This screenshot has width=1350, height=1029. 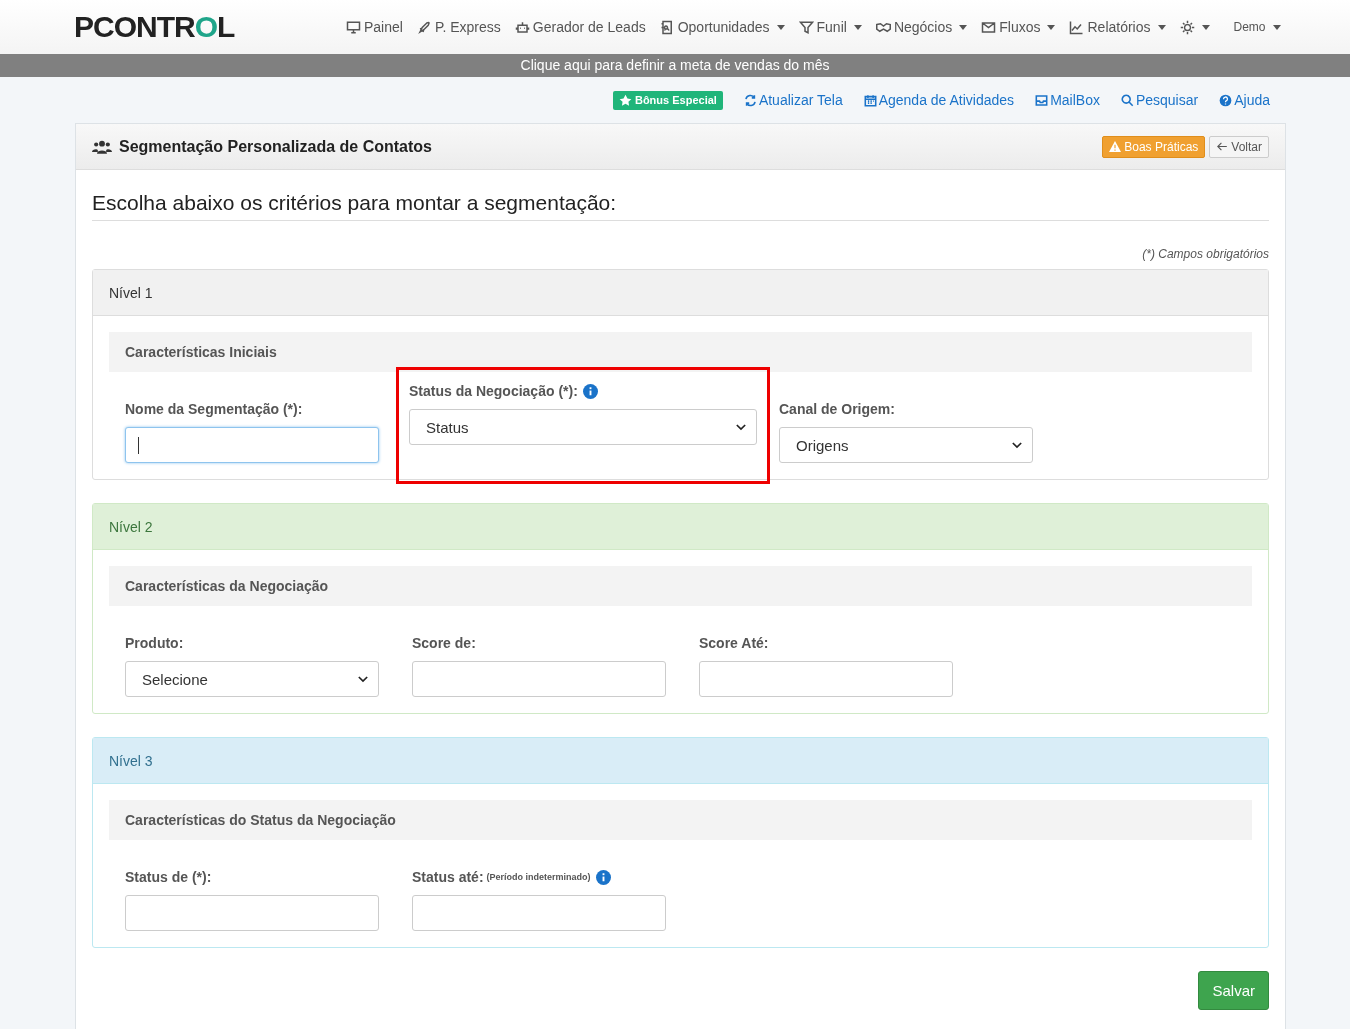 I want to click on field-label: Score Até:, so click(x=734, y=643).